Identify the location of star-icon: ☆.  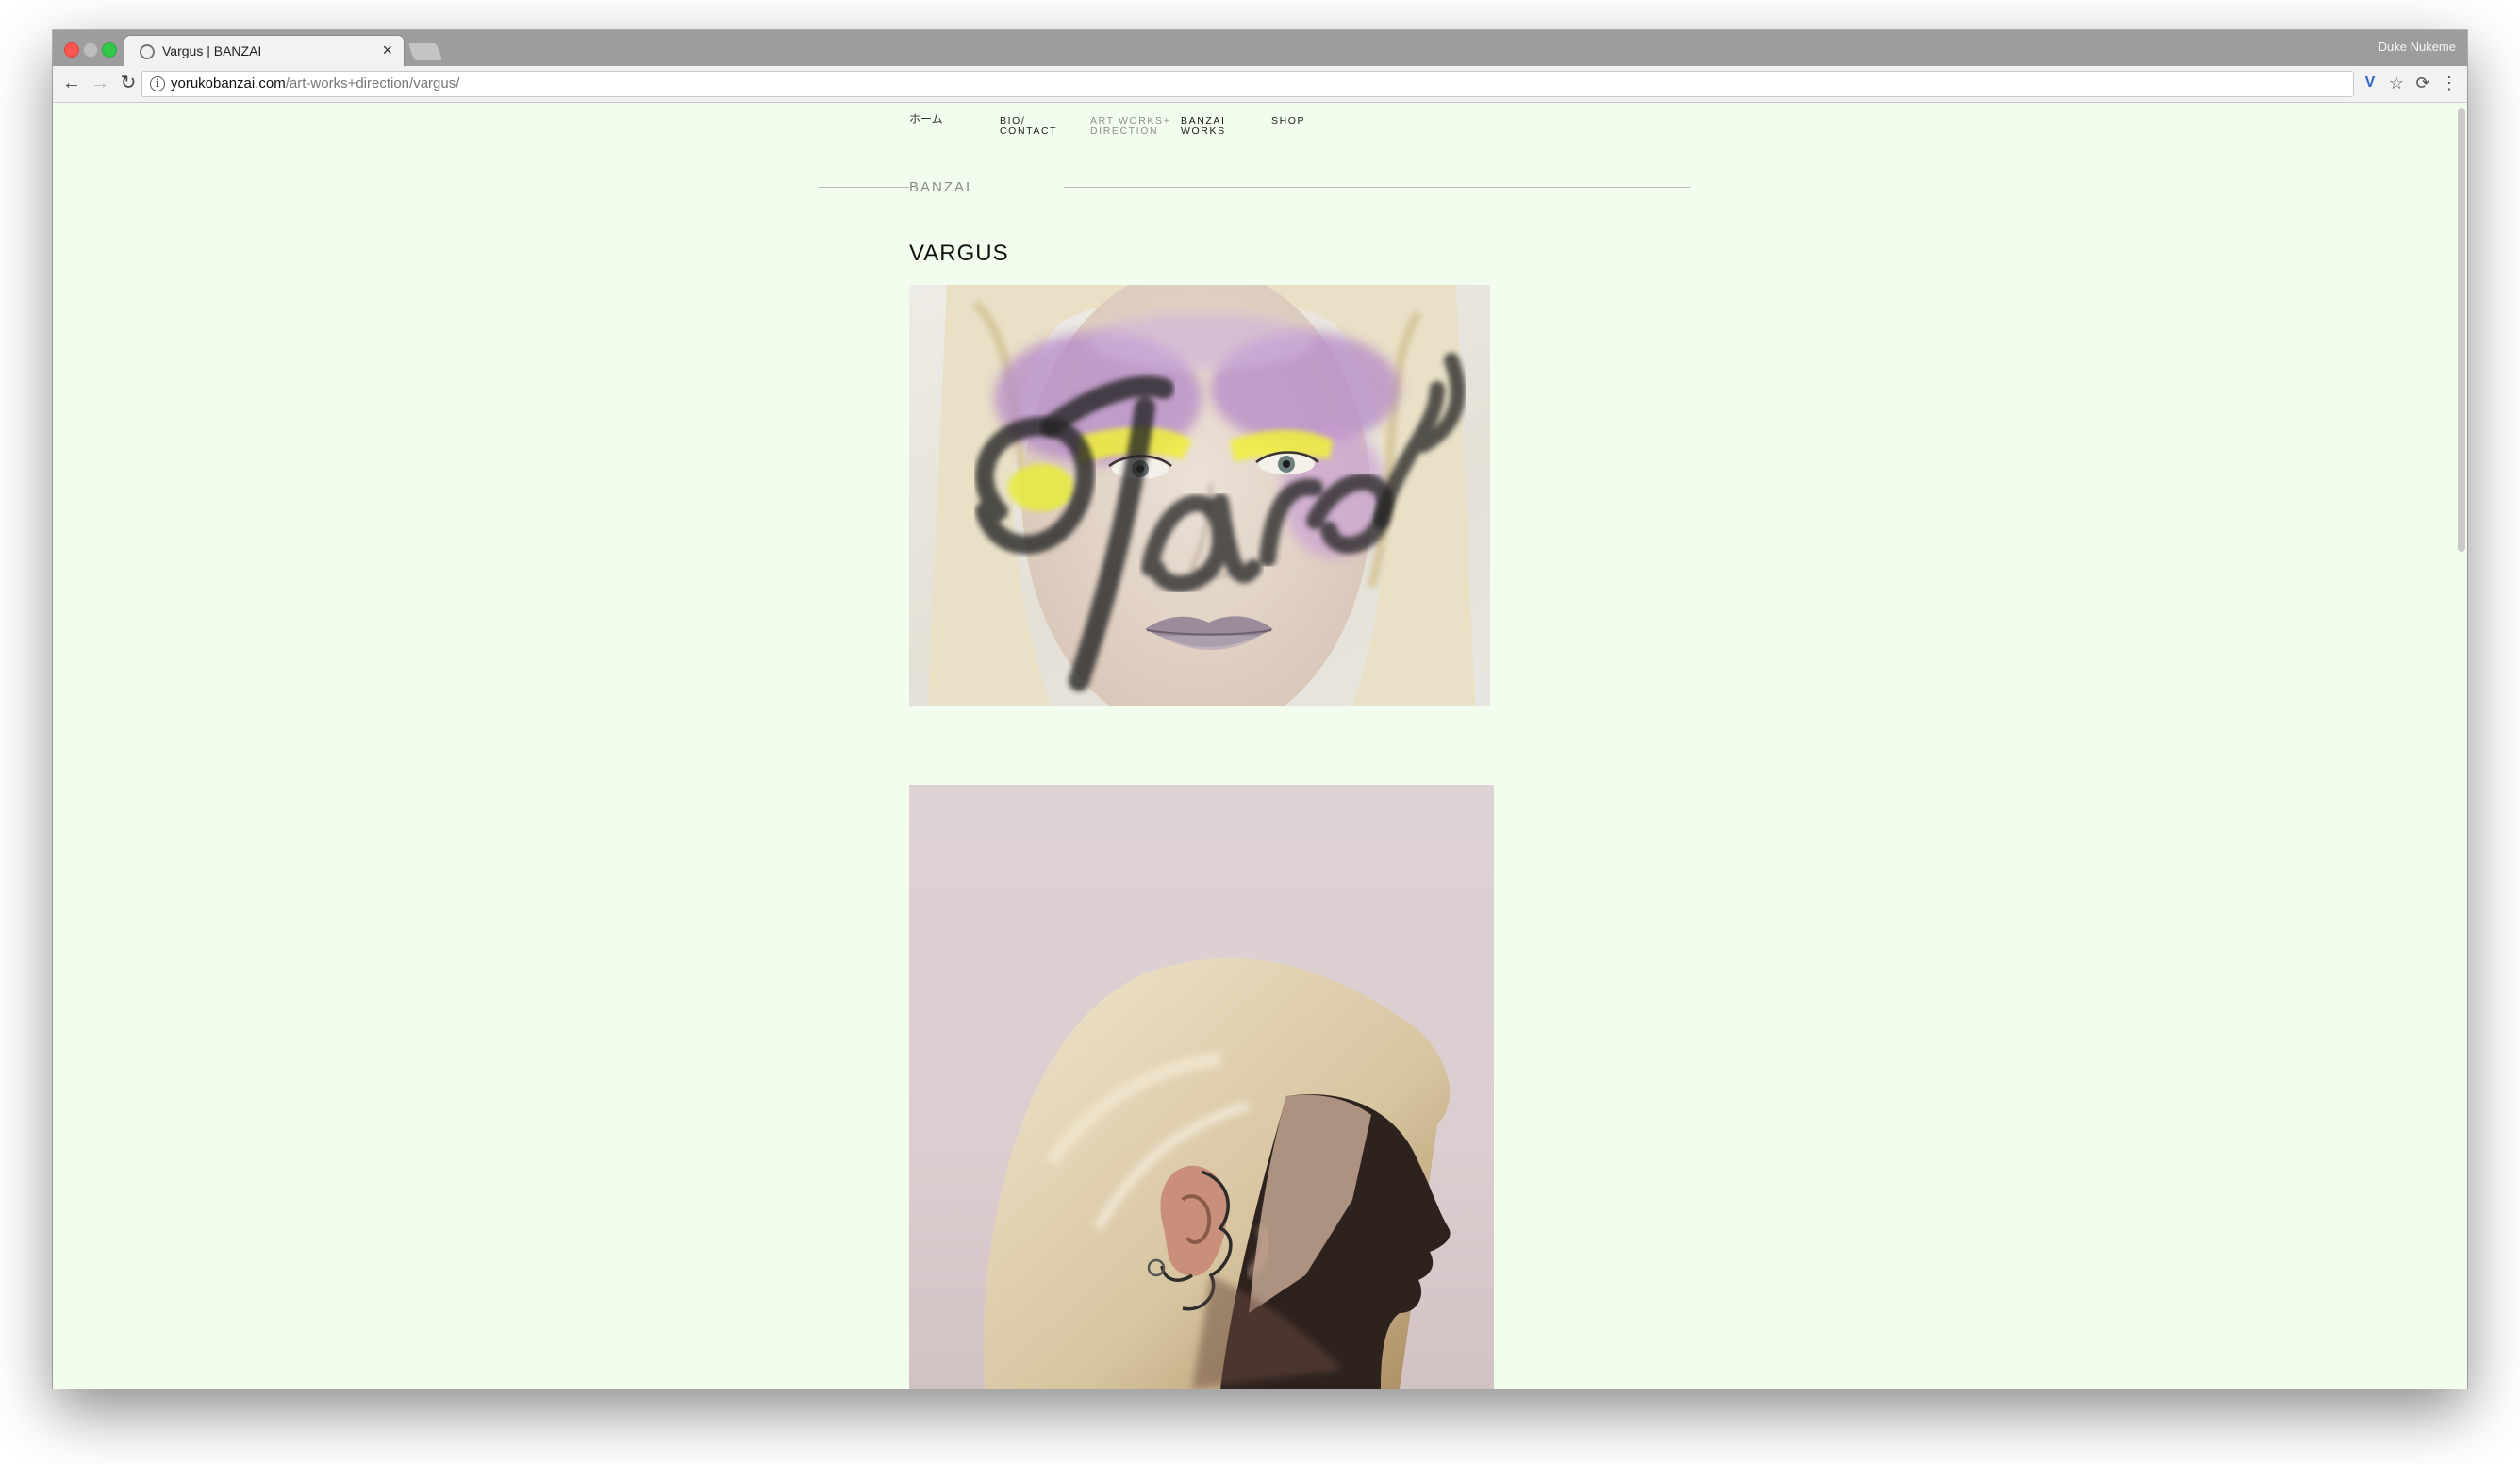
(2397, 83).